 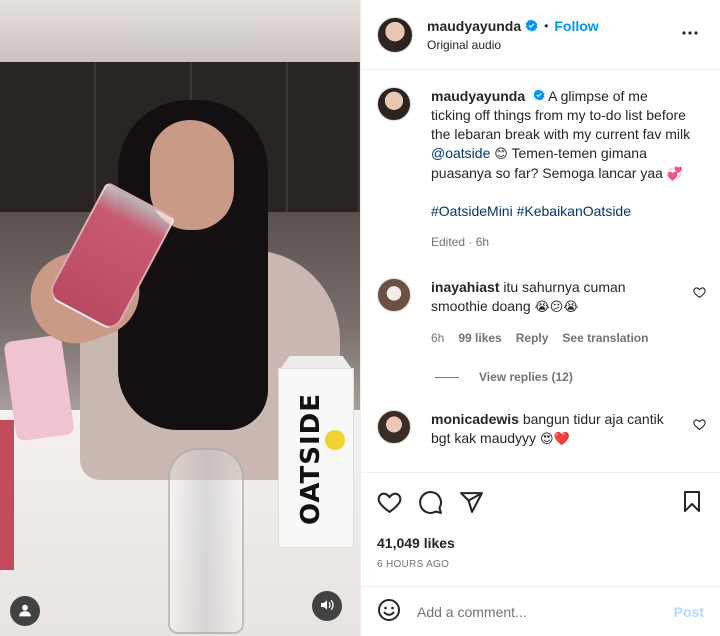 I want to click on hashtag-link: #KebaikanOatside, so click(x=574, y=211).